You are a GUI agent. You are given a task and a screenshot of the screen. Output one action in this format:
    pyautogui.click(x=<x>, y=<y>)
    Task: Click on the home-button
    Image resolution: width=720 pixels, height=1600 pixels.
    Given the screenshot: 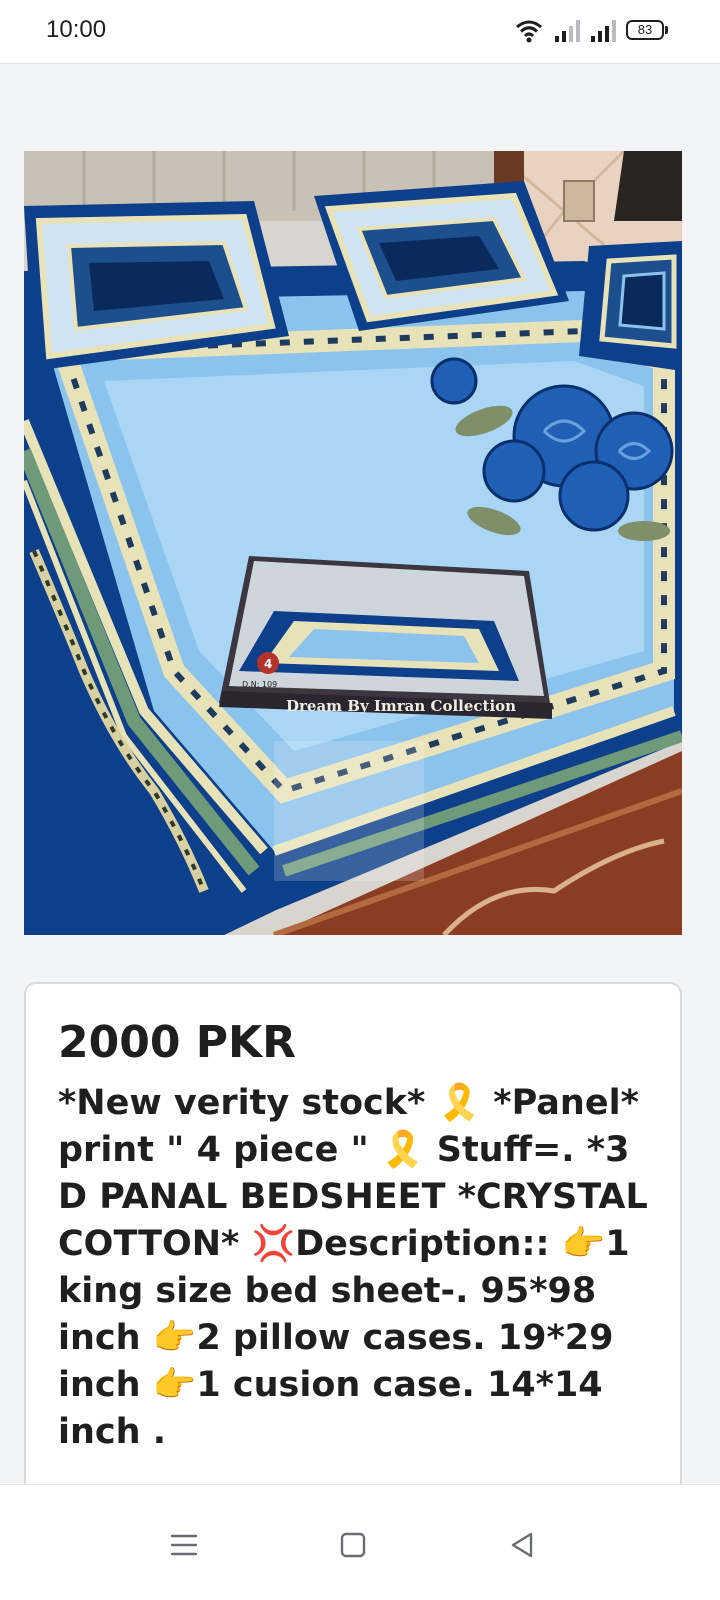 What is the action you would take?
    pyautogui.click(x=353, y=1545)
    